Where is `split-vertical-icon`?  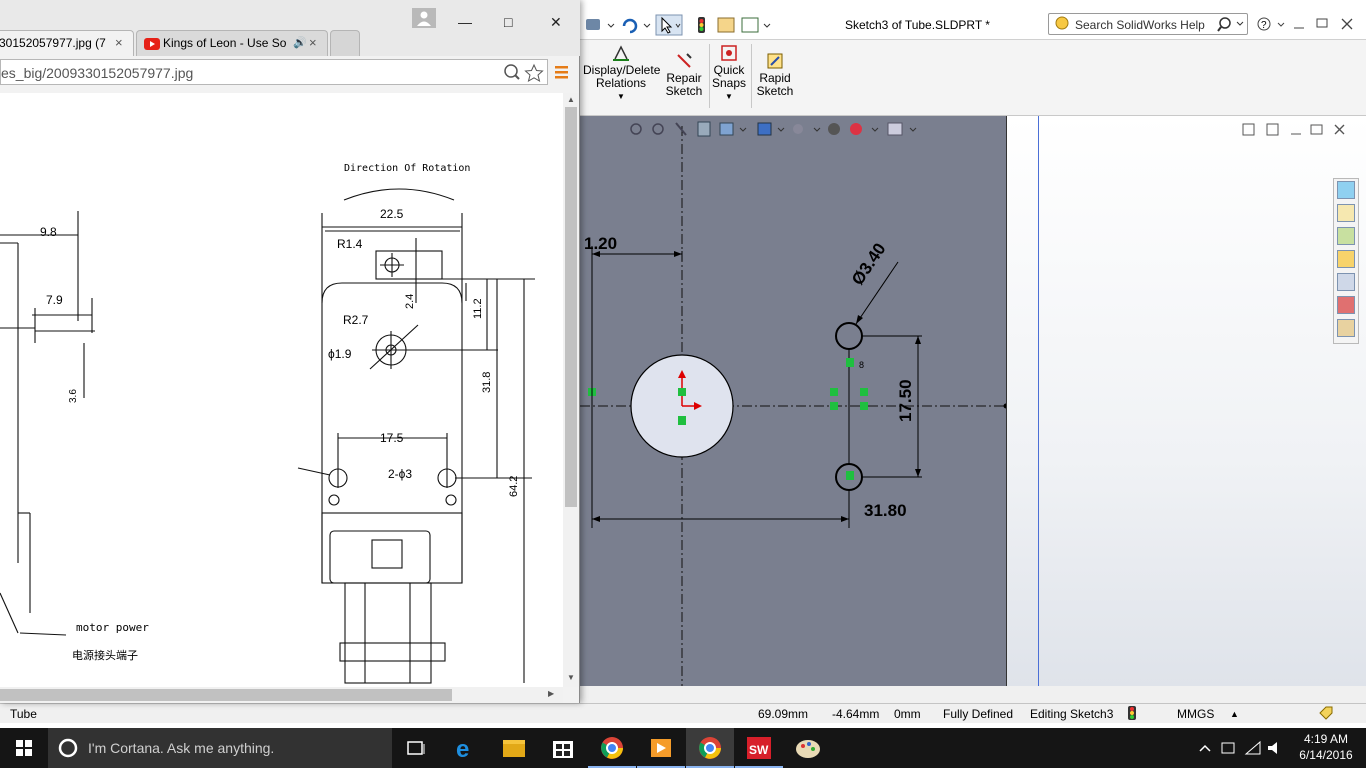 split-vertical-icon is located at coordinates (1272, 129).